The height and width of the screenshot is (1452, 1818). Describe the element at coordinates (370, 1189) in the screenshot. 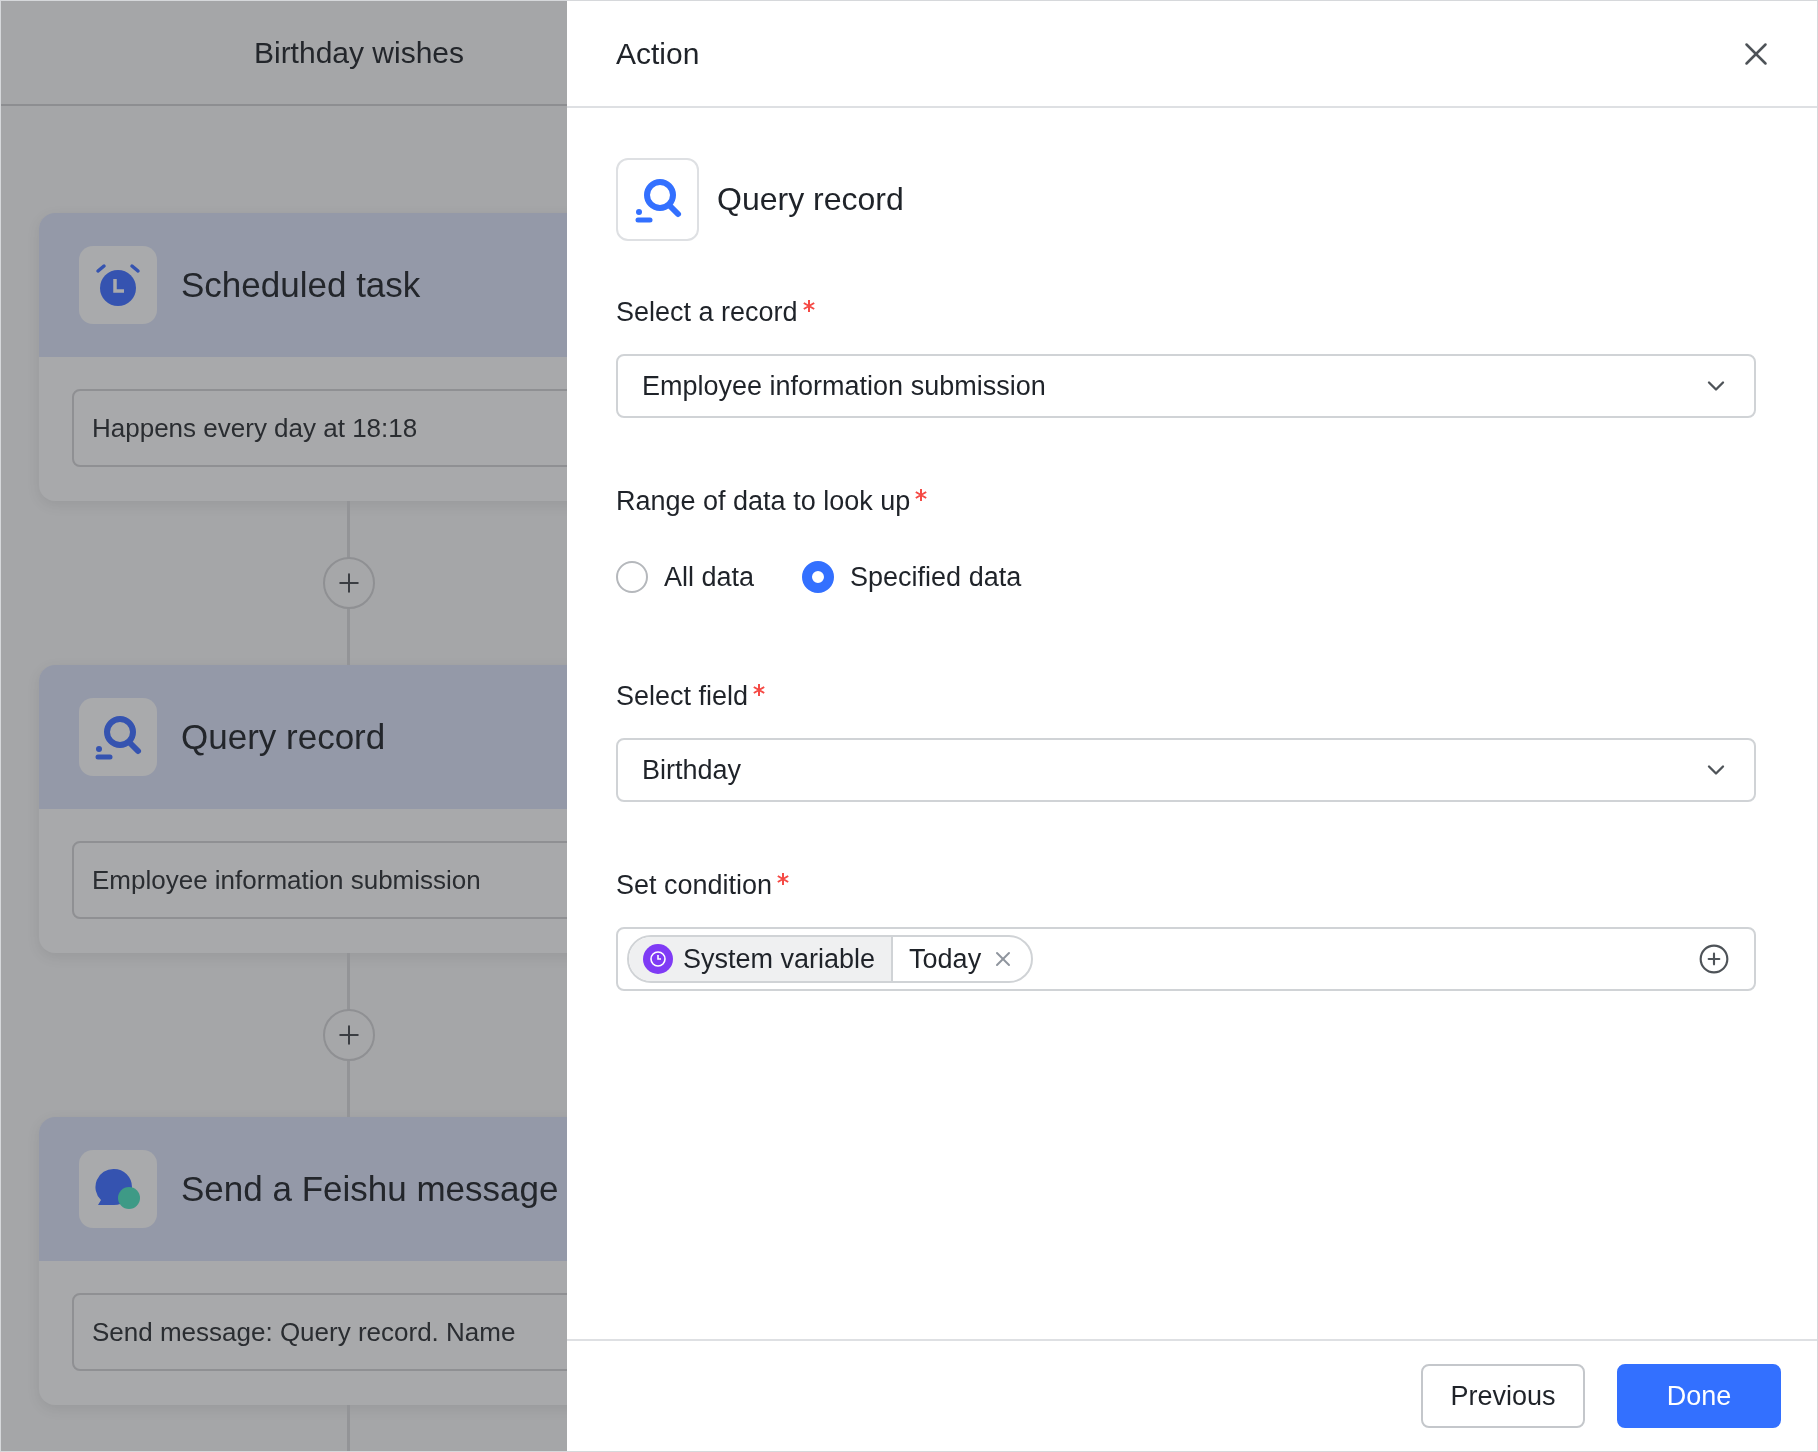

I see `step-title: Send a Feishu message` at that location.